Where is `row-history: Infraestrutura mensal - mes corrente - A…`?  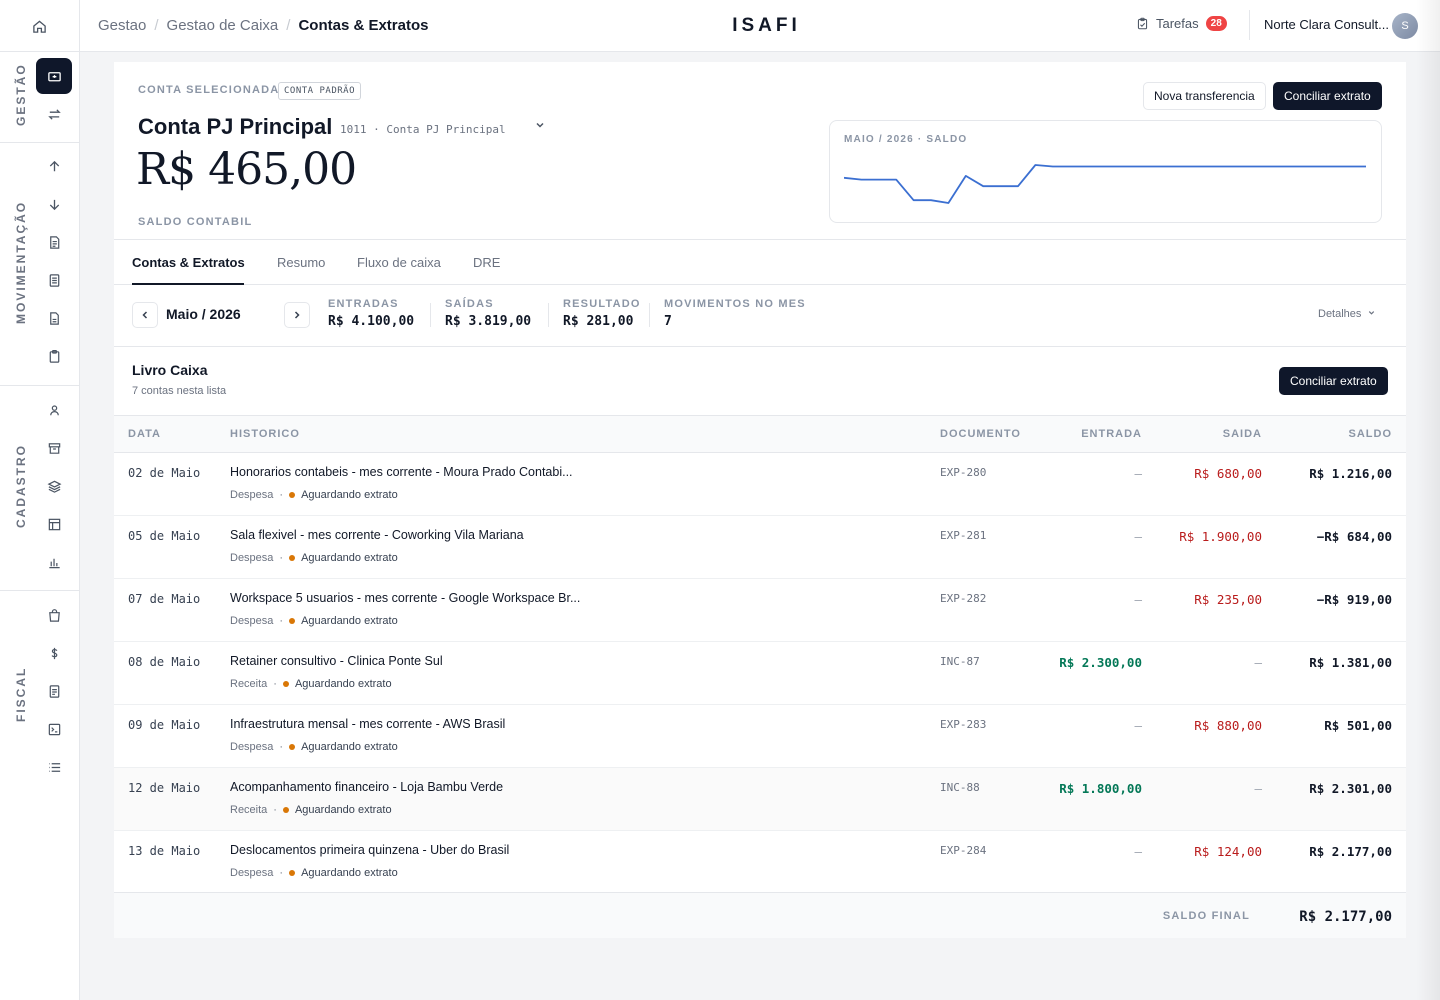 row-history: Infraestrutura mensal - mes corrente - A… is located at coordinates (368, 724).